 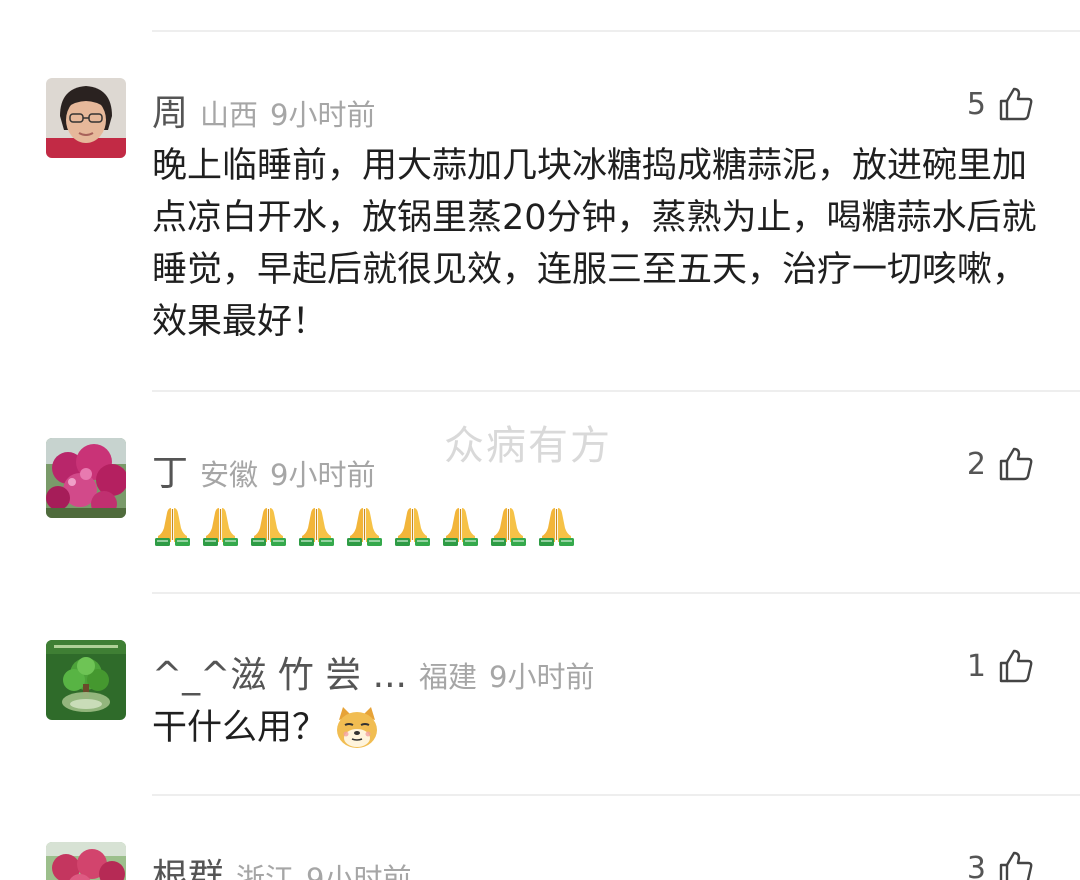 I want to click on watermark: 众病有方, so click(x=528, y=446).